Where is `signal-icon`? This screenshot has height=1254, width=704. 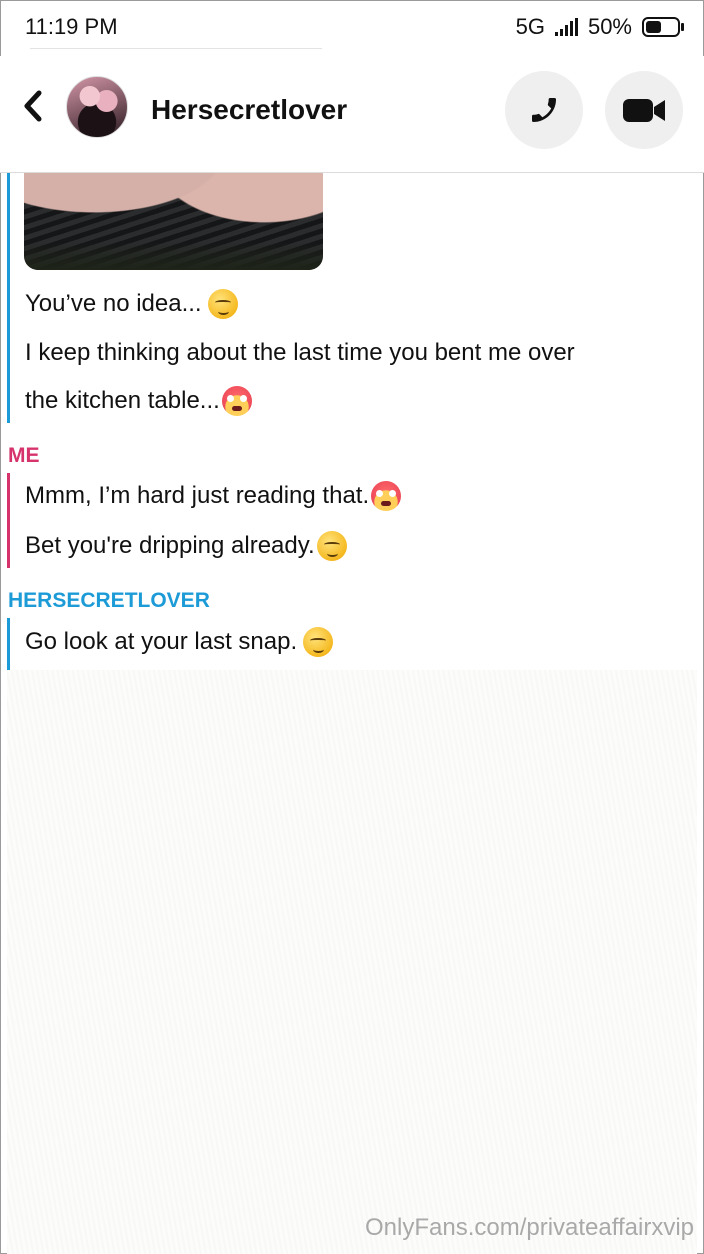 signal-icon is located at coordinates (566, 27).